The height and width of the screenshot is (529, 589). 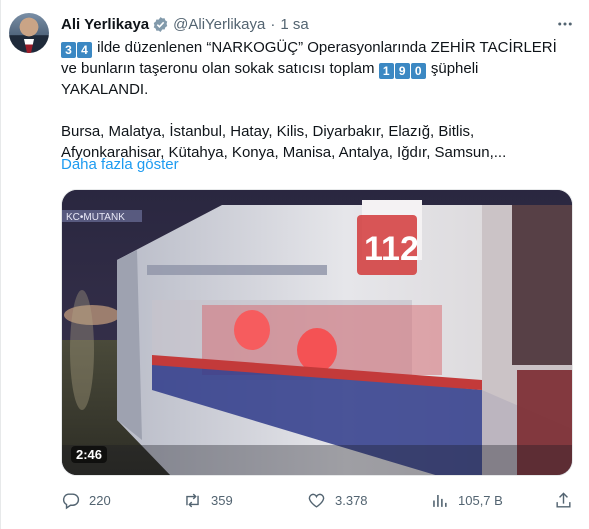 What do you see at coordinates (418, 71) in the screenshot?
I see `keycap-digit: 0` at bounding box center [418, 71].